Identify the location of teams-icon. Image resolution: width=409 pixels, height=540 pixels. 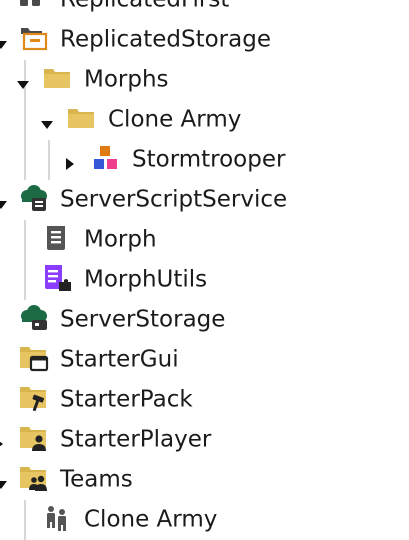
(34, 480).